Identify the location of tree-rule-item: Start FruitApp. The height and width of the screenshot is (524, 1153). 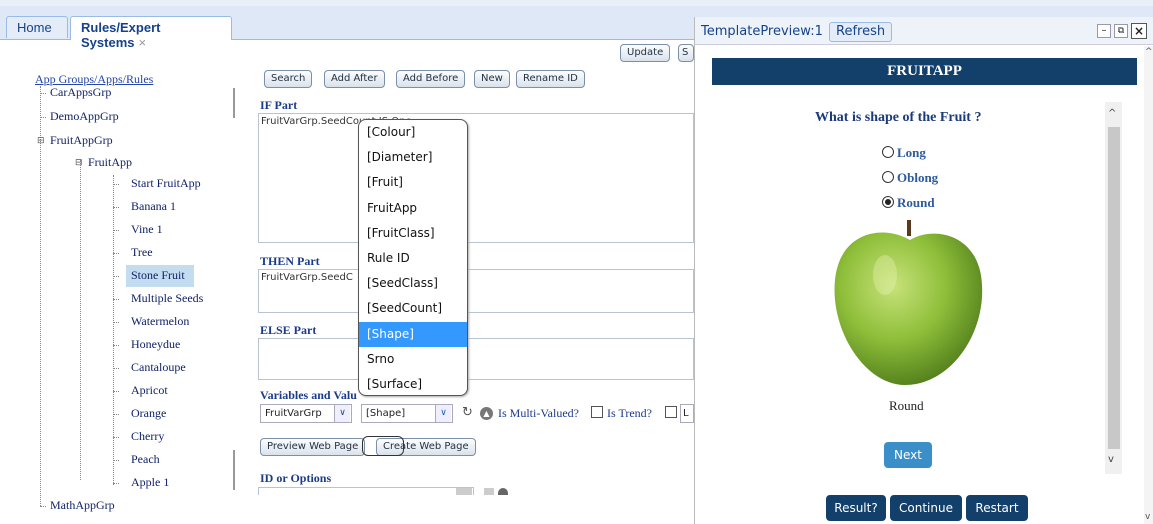
(166, 183).